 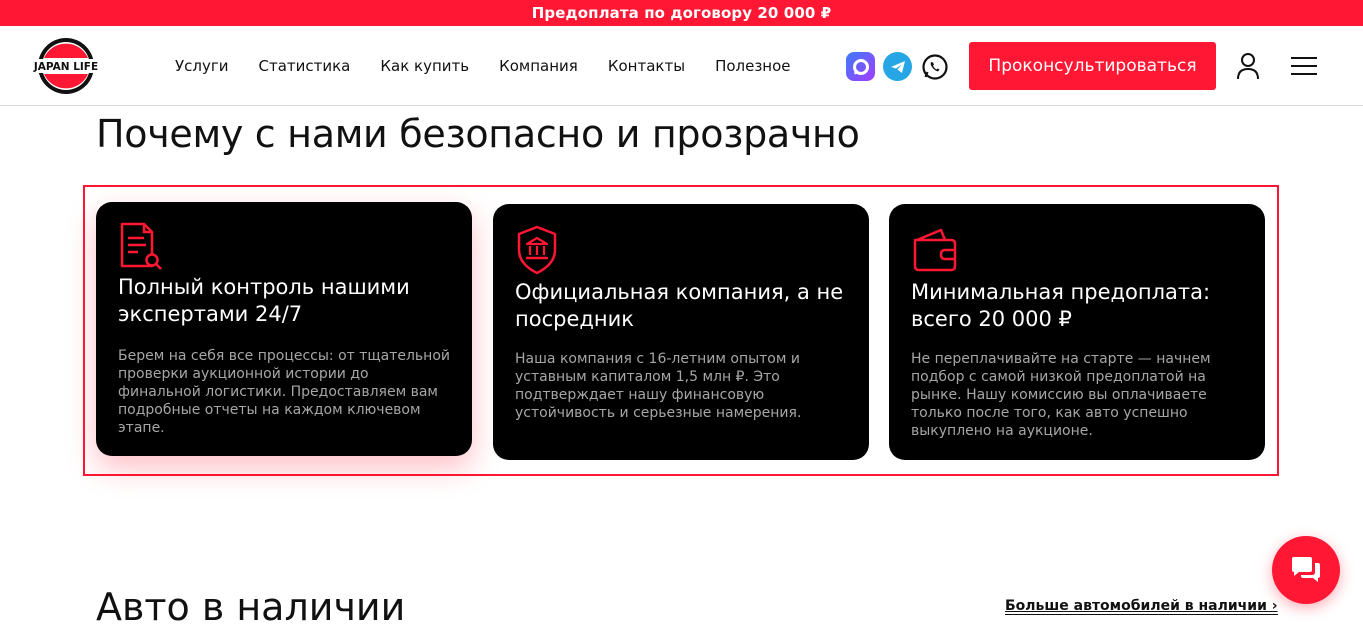 What do you see at coordinates (1248, 66) in the screenshot?
I see `user-icon` at bounding box center [1248, 66].